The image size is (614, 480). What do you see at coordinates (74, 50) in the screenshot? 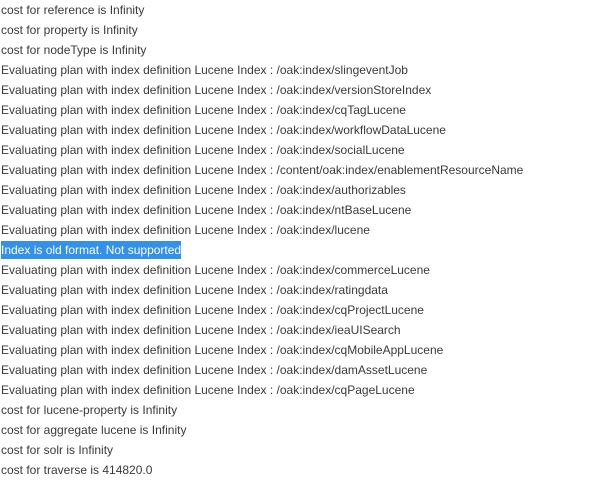
I see `log-line-text: cost for nodeType is Infinity` at bounding box center [74, 50].